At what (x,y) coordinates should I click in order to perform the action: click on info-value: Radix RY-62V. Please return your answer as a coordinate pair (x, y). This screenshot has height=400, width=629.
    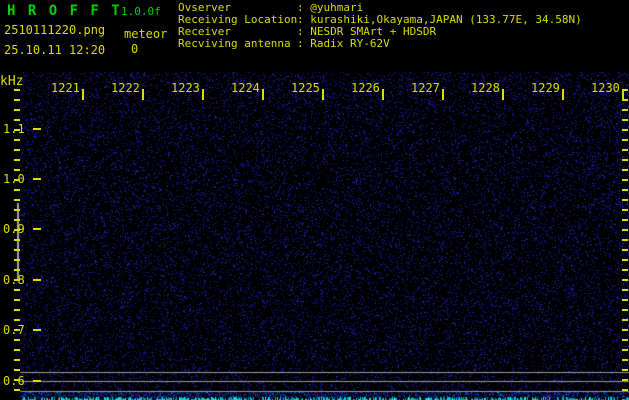
    Looking at the image, I should click on (350, 43).